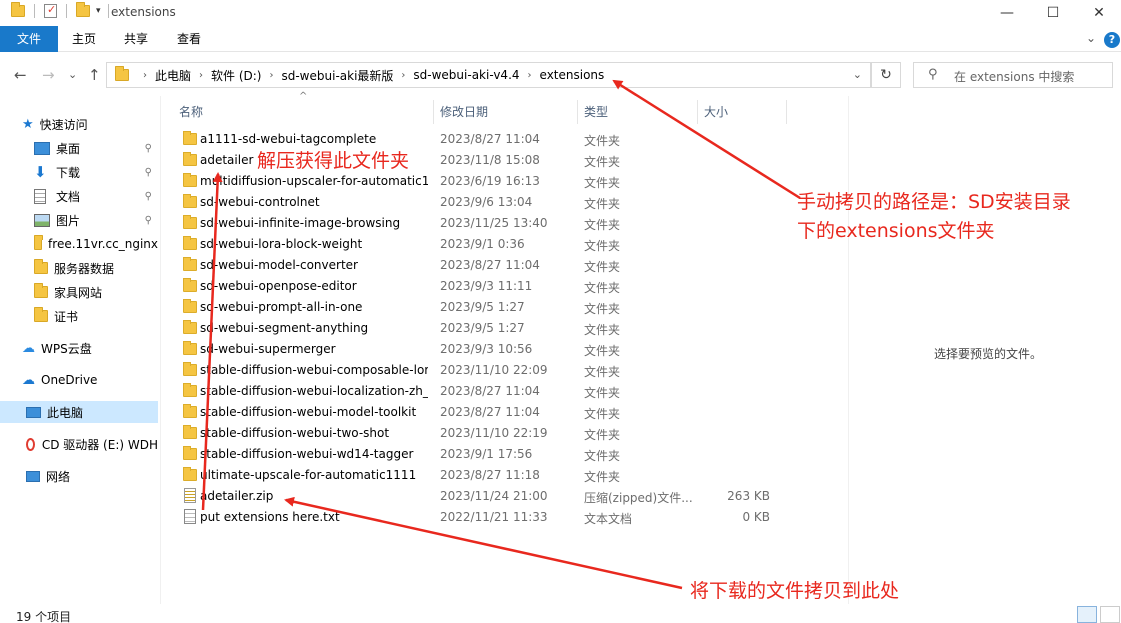 The height and width of the screenshot is (623, 1121). I want to click on sidebar-item-label: WPS云盘, so click(66, 348).